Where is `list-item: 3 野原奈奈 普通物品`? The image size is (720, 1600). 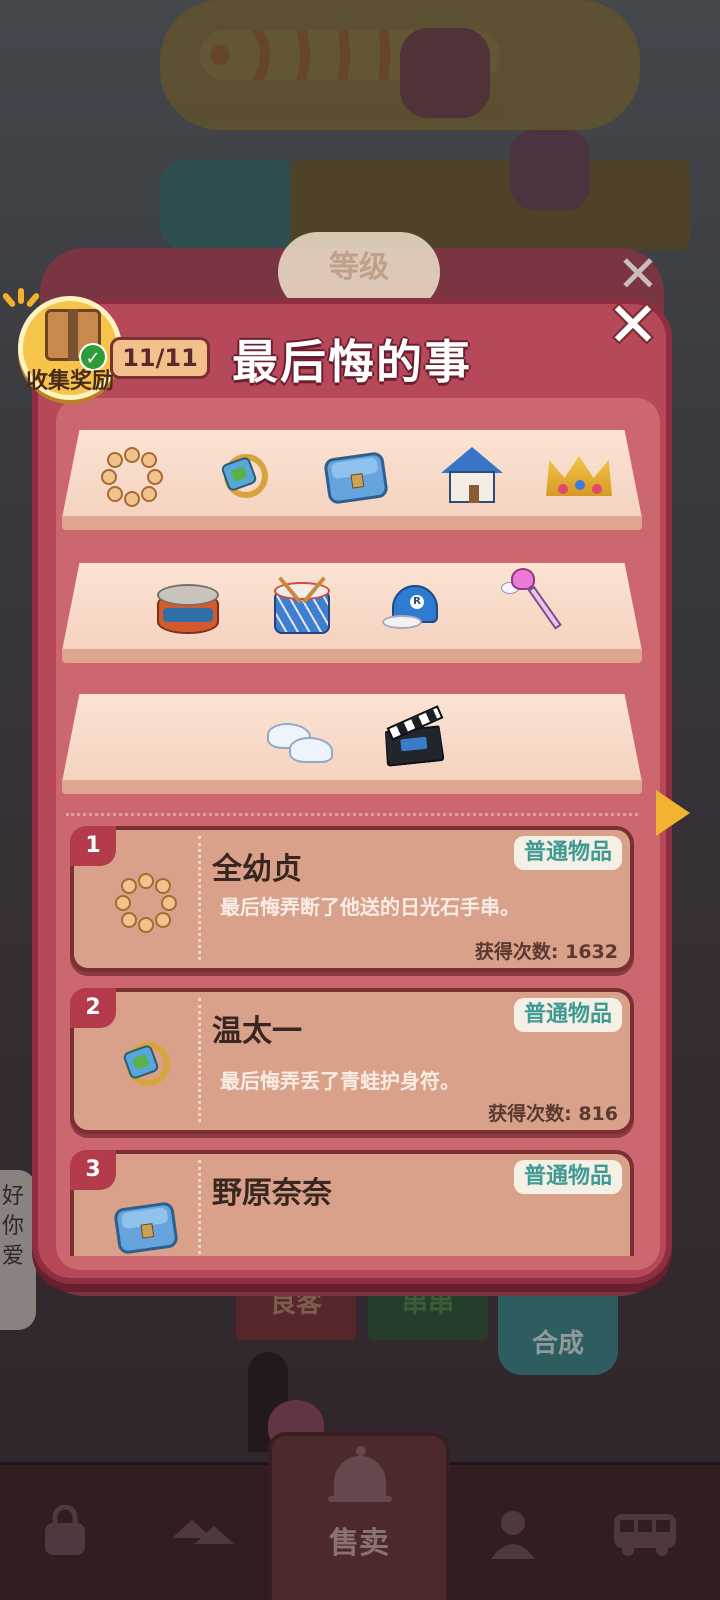 list-item: 3 野原奈奈 普通物品 is located at coordinates (352, 1203).